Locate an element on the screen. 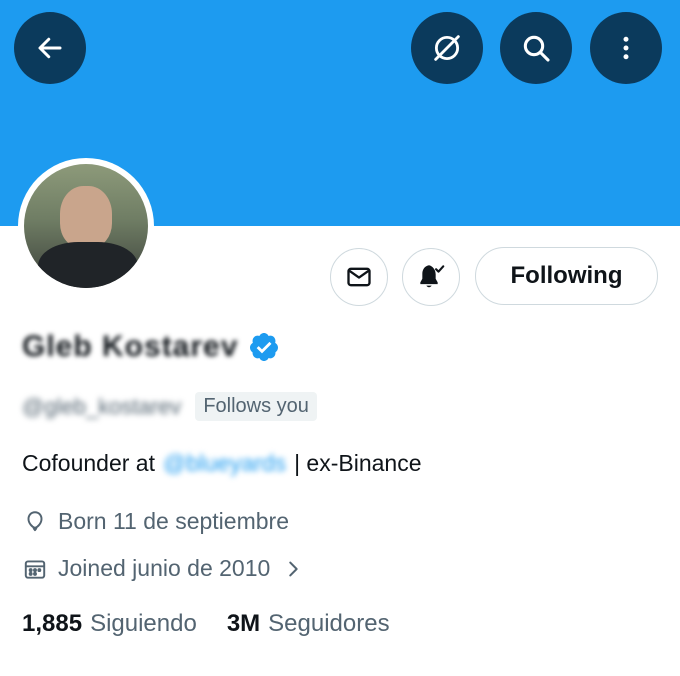  grok-icon is located at coordinates (447, 48).